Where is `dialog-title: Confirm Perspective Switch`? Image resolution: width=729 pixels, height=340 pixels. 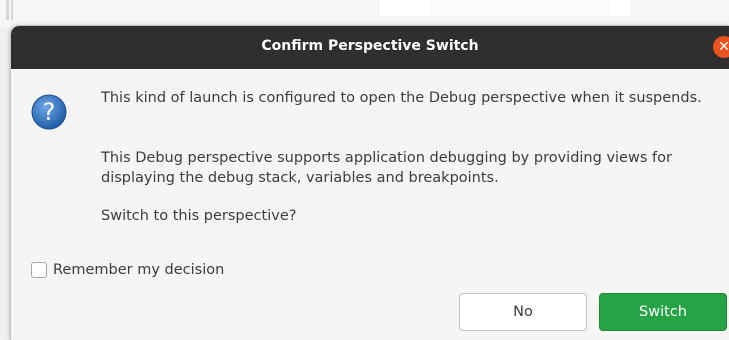 dialog-title: Confirm Perspective Switch is located at coordinates (370, 46).